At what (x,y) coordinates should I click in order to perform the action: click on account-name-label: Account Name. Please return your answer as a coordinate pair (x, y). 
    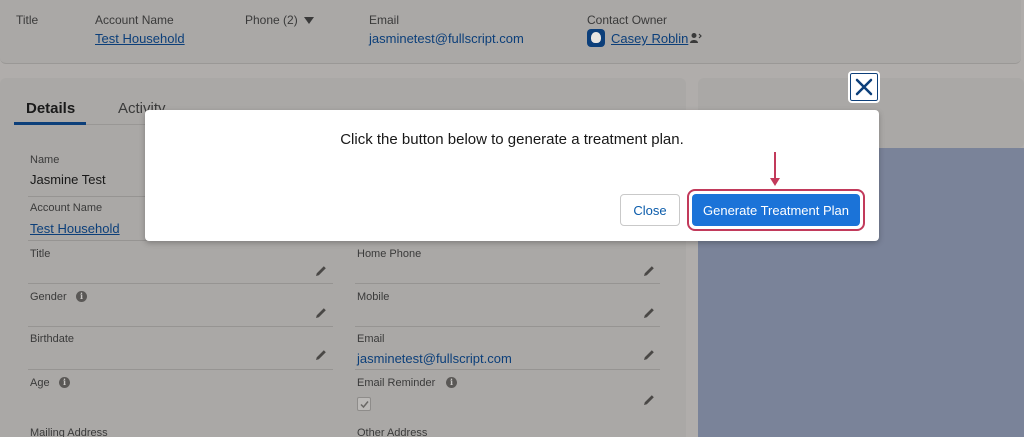
    Looking at the image, I should click on (66, 208).